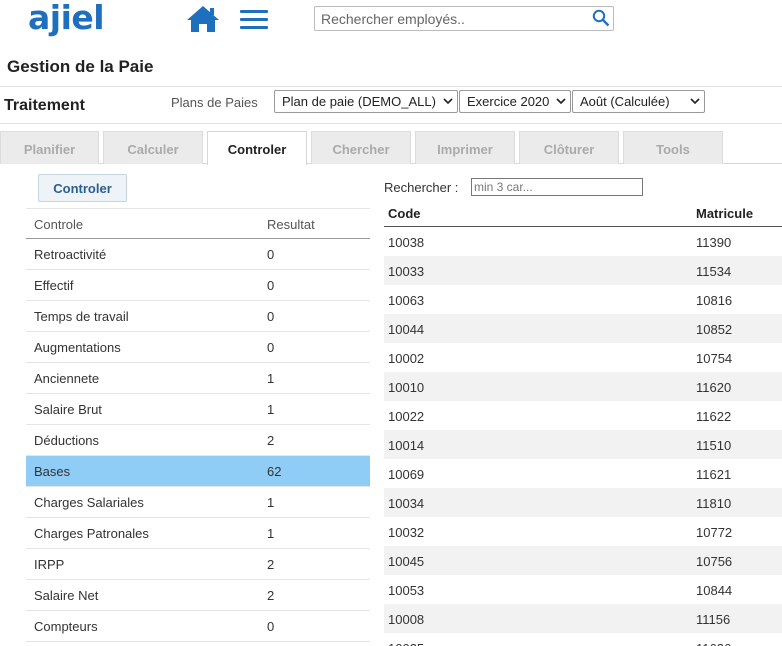 The image size is (782, 646). I want to click on results-table-header: Code Matricule, so click(583, 212).